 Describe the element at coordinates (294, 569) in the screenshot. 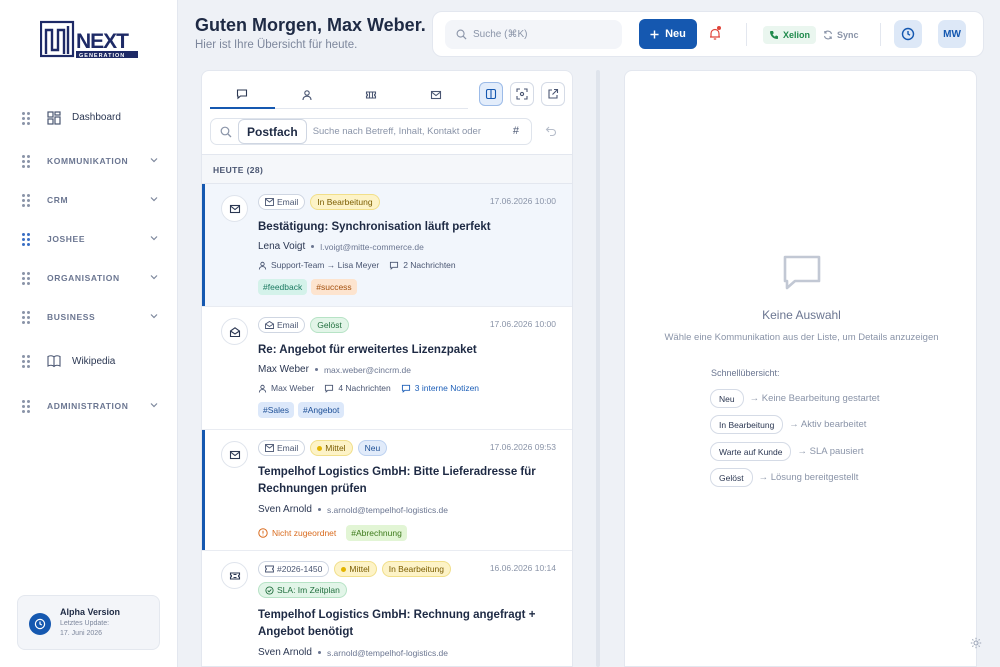

I see `ticket-number-badge: #2026-1450` at that location.